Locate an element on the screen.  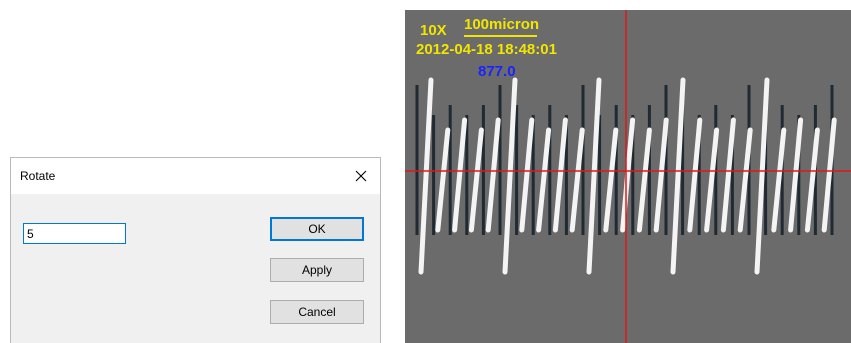
close-button is located at coordinates (361, 176).